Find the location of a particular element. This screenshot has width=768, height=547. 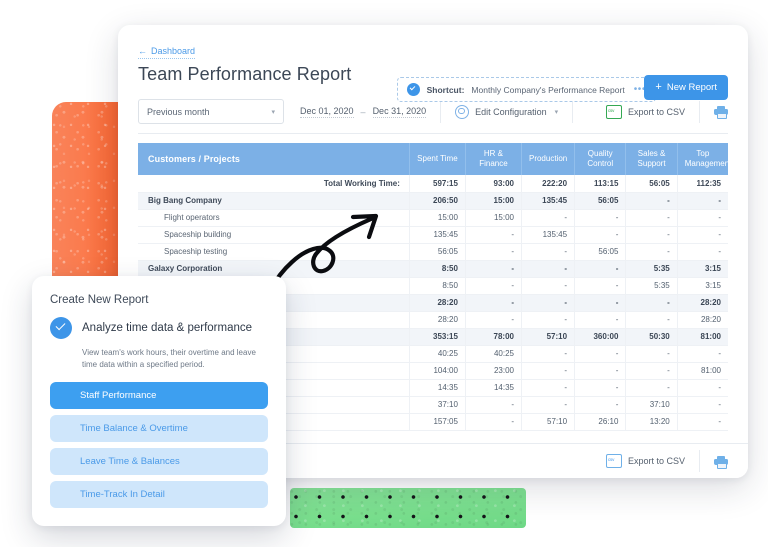

decorative-green-dotted-shape is located at coordinates (408, 508).